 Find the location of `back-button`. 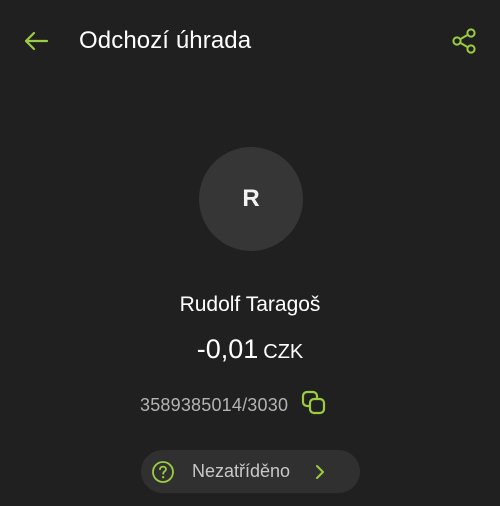

back-button is located at coordinates (36, 43).